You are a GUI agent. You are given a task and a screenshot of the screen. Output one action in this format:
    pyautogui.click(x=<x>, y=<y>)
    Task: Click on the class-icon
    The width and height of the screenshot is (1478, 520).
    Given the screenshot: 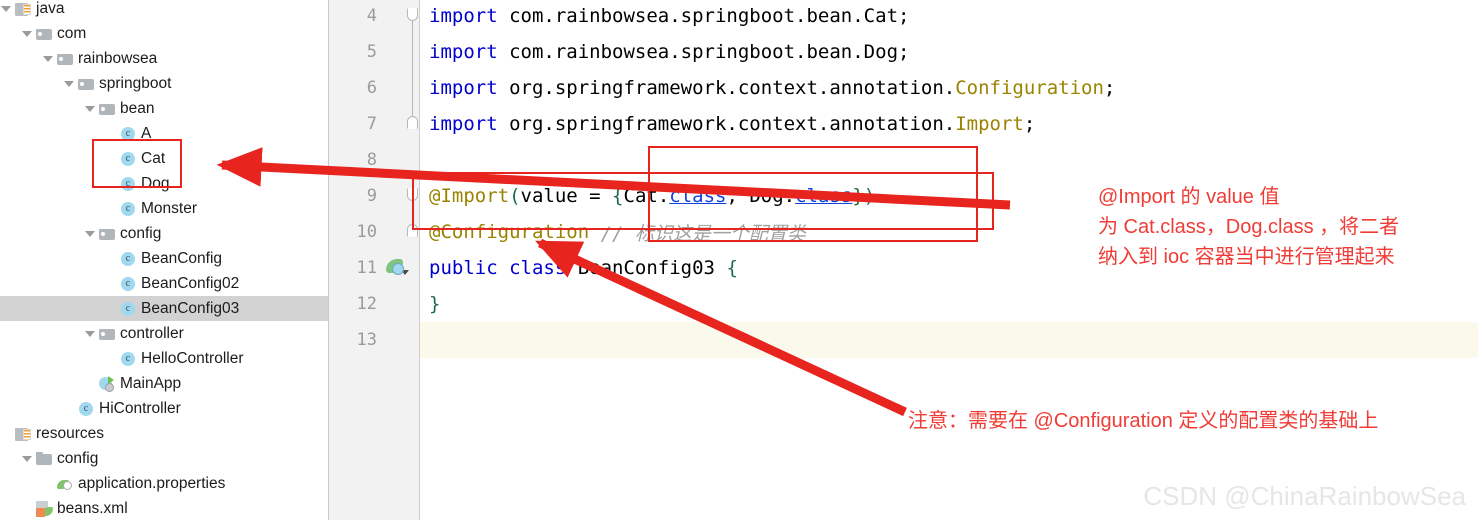 What is the action you would take?
    pyautogui.click(x=128, y=159)
    